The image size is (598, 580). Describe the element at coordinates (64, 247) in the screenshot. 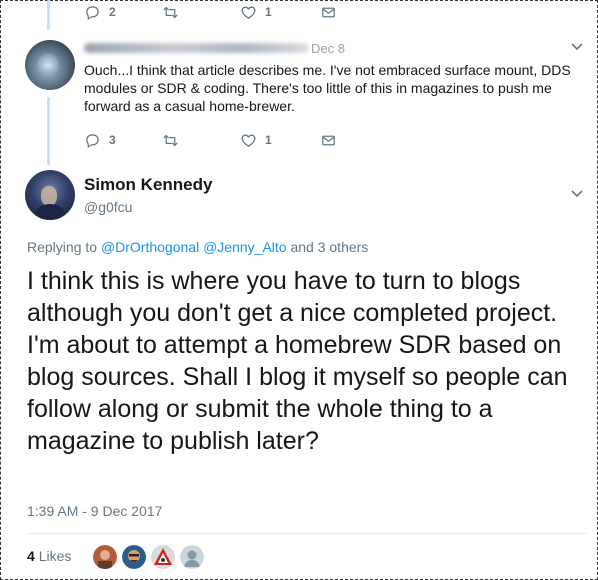

I see `replying-prefix: Replying to` at that location.